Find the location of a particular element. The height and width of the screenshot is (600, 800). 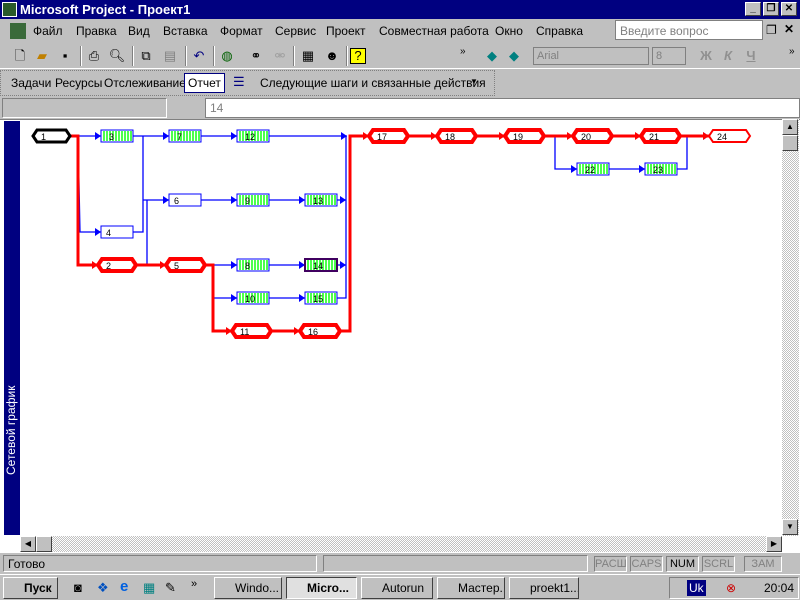

node-id-label: 23 is located at coordinates (658, 170).